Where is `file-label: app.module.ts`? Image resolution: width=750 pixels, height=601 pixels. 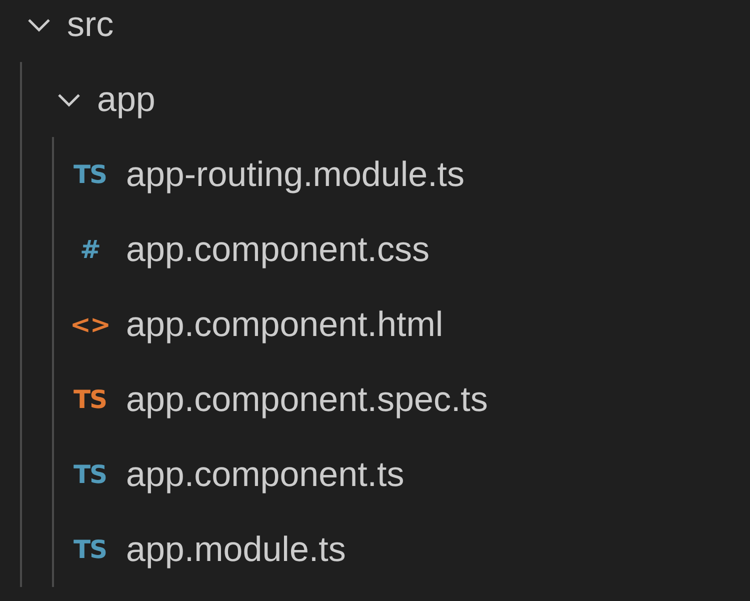
file-label: app.module.ts is located at coordinates (236, 550).